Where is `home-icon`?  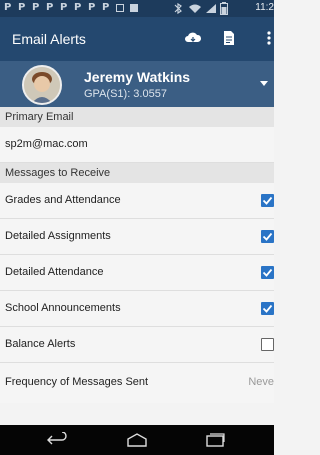
home-icon is located at coordinates (137, 440).